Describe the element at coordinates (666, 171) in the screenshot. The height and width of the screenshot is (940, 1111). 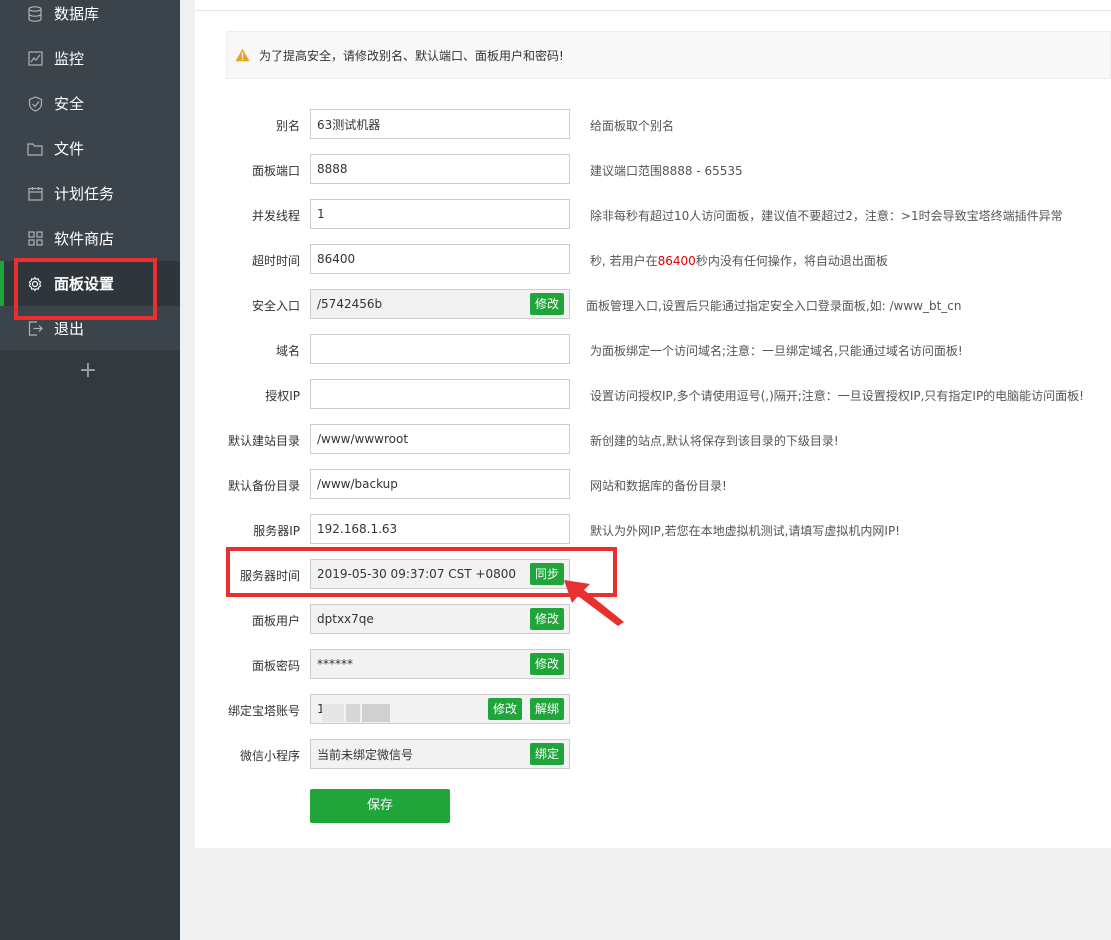
I see `port-hint: 建议端口范围8888 - 65535` at that location.